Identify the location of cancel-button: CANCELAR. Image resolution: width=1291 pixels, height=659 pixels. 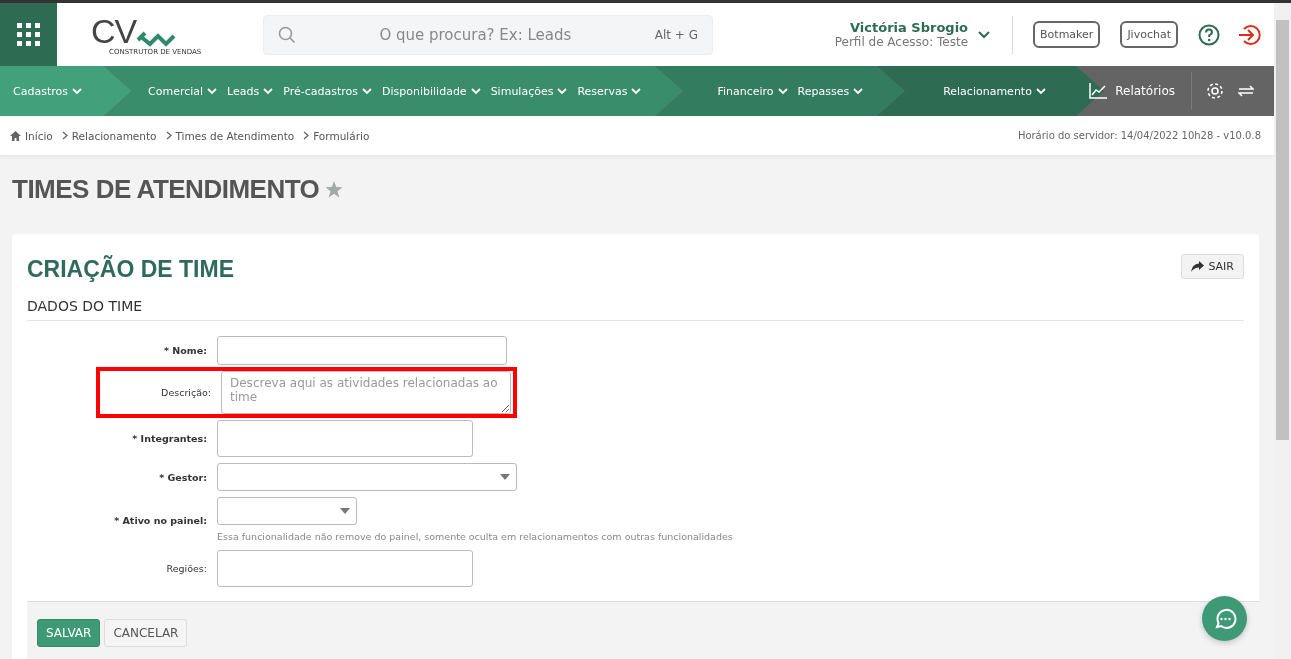
(146, 633).